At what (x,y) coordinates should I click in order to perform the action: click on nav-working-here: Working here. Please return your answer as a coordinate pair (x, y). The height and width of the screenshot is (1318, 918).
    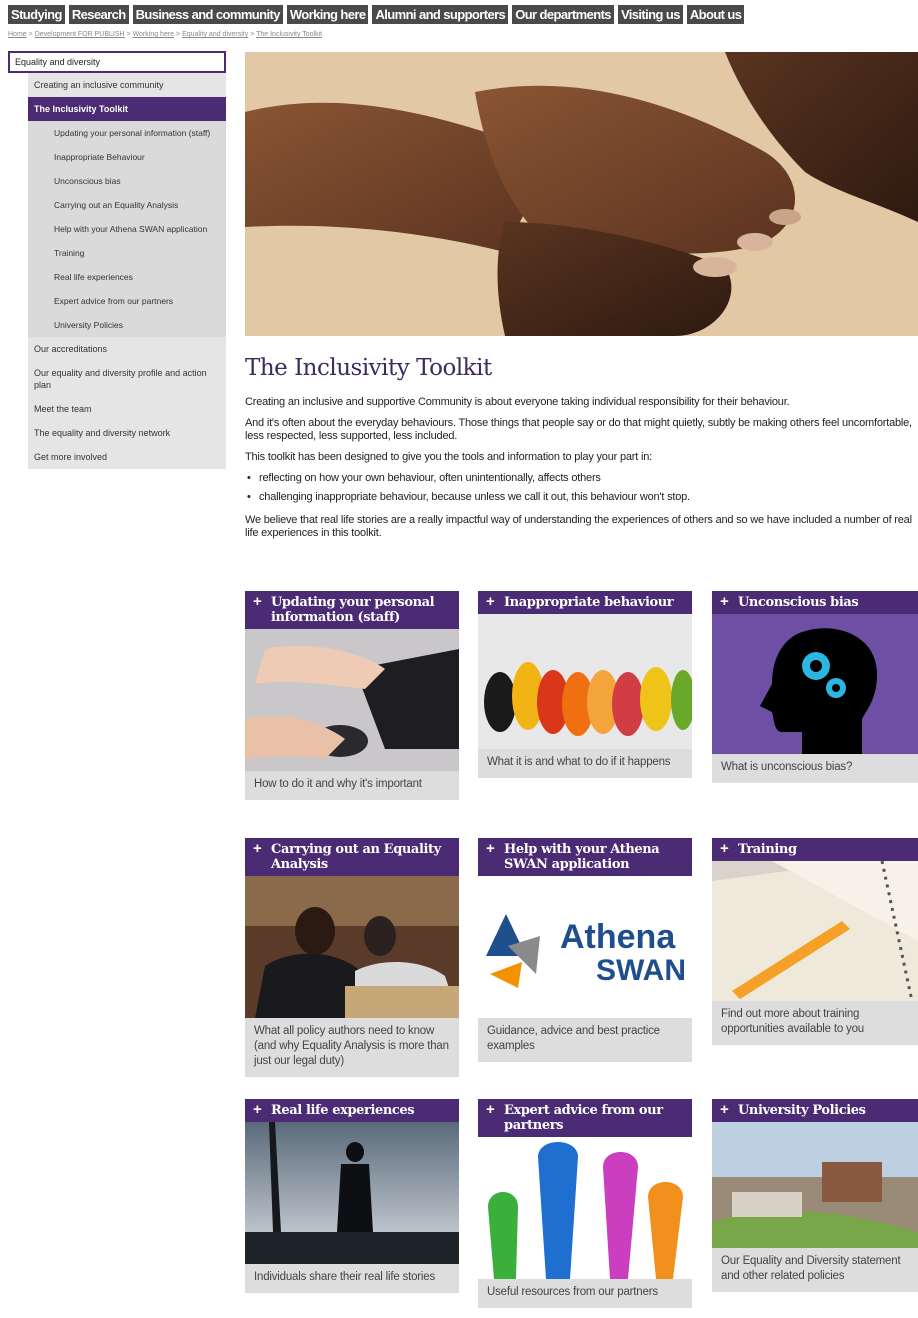
    Looking at the image, I should click on (327, 14).